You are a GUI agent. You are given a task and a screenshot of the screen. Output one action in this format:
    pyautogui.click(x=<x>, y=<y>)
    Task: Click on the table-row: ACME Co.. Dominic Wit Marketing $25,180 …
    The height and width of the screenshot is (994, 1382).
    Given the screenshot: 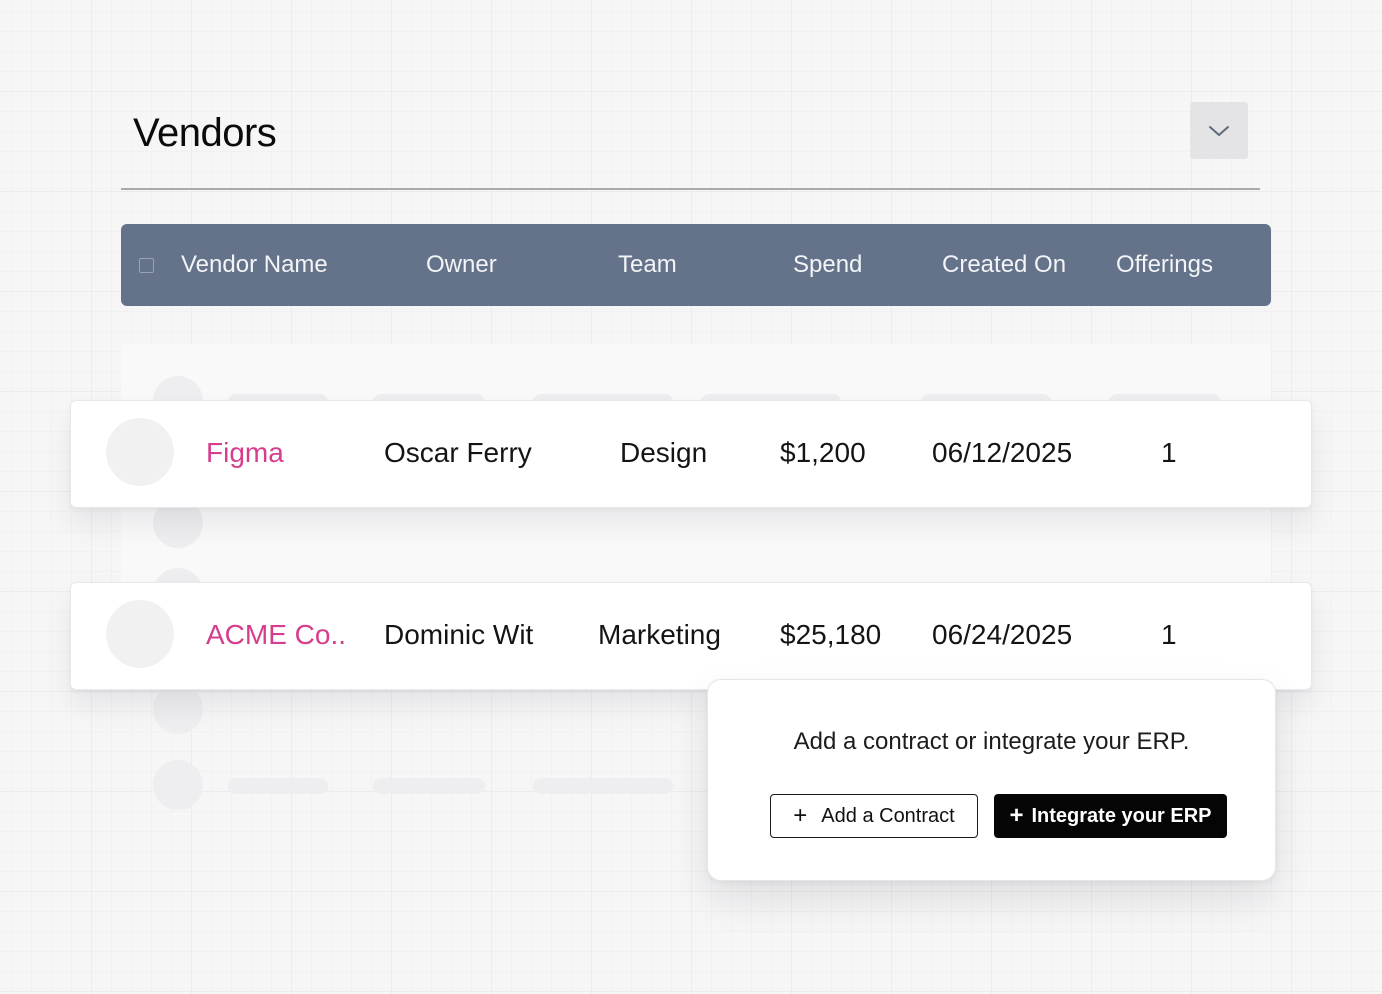 What is the action you would take?
    pyautogui.click(x=691, y=636)
    